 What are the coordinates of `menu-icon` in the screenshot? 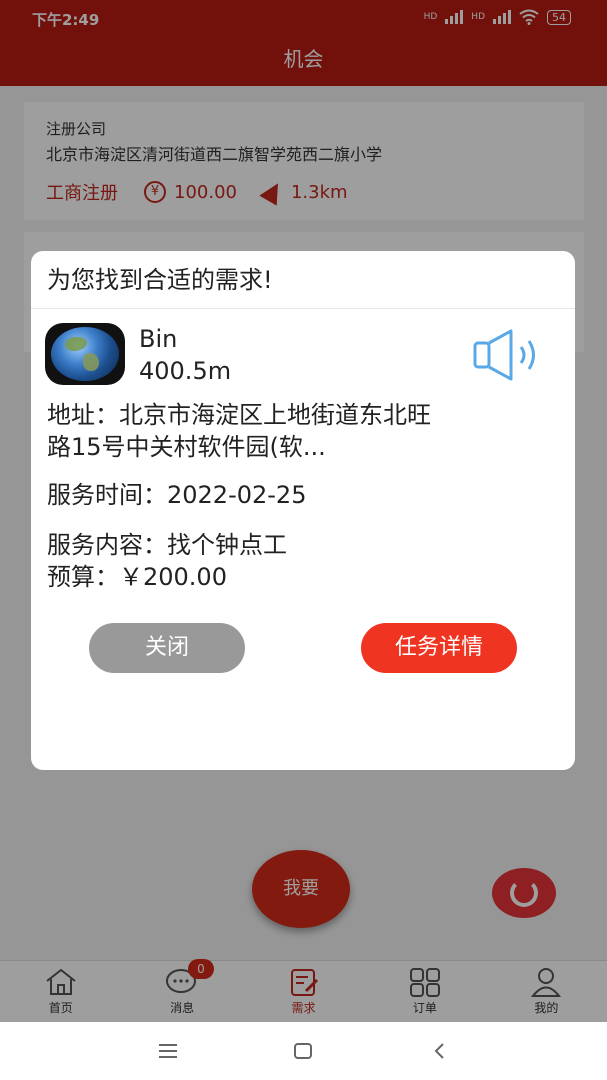 It's located at (168, 1051).